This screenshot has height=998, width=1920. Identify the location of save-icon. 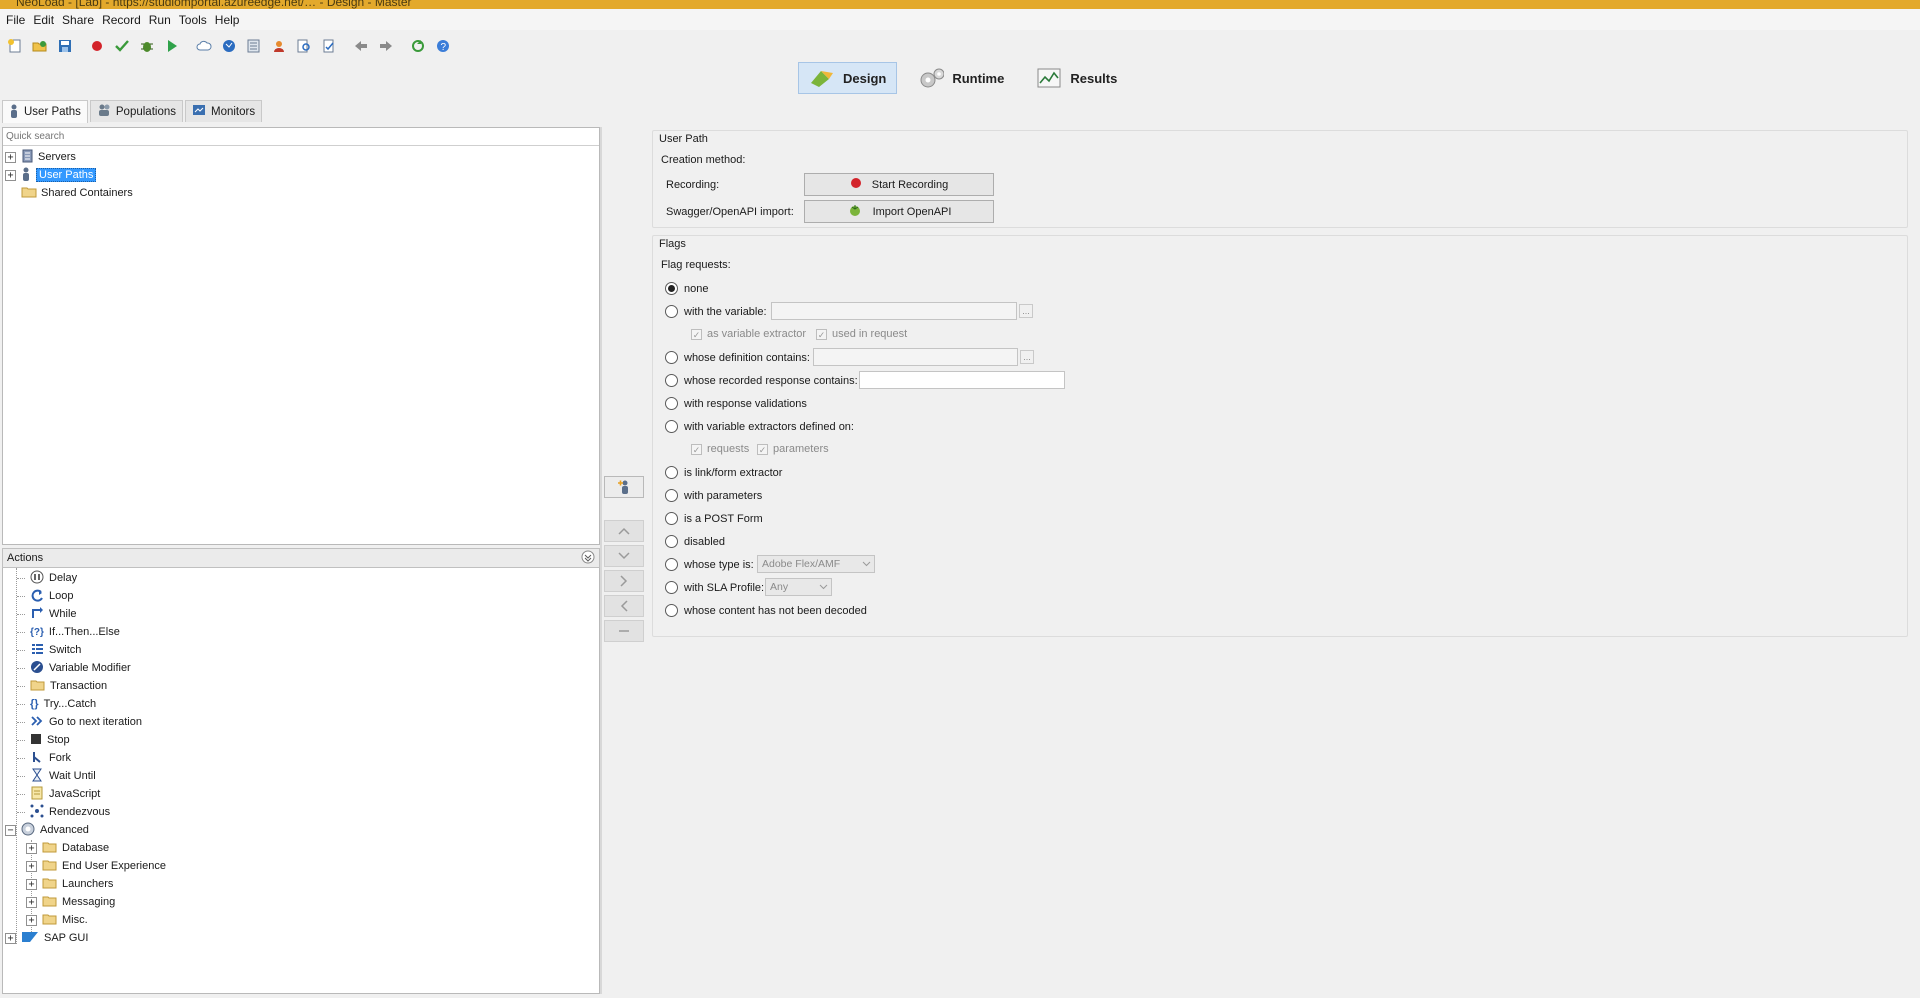
(65, 46).